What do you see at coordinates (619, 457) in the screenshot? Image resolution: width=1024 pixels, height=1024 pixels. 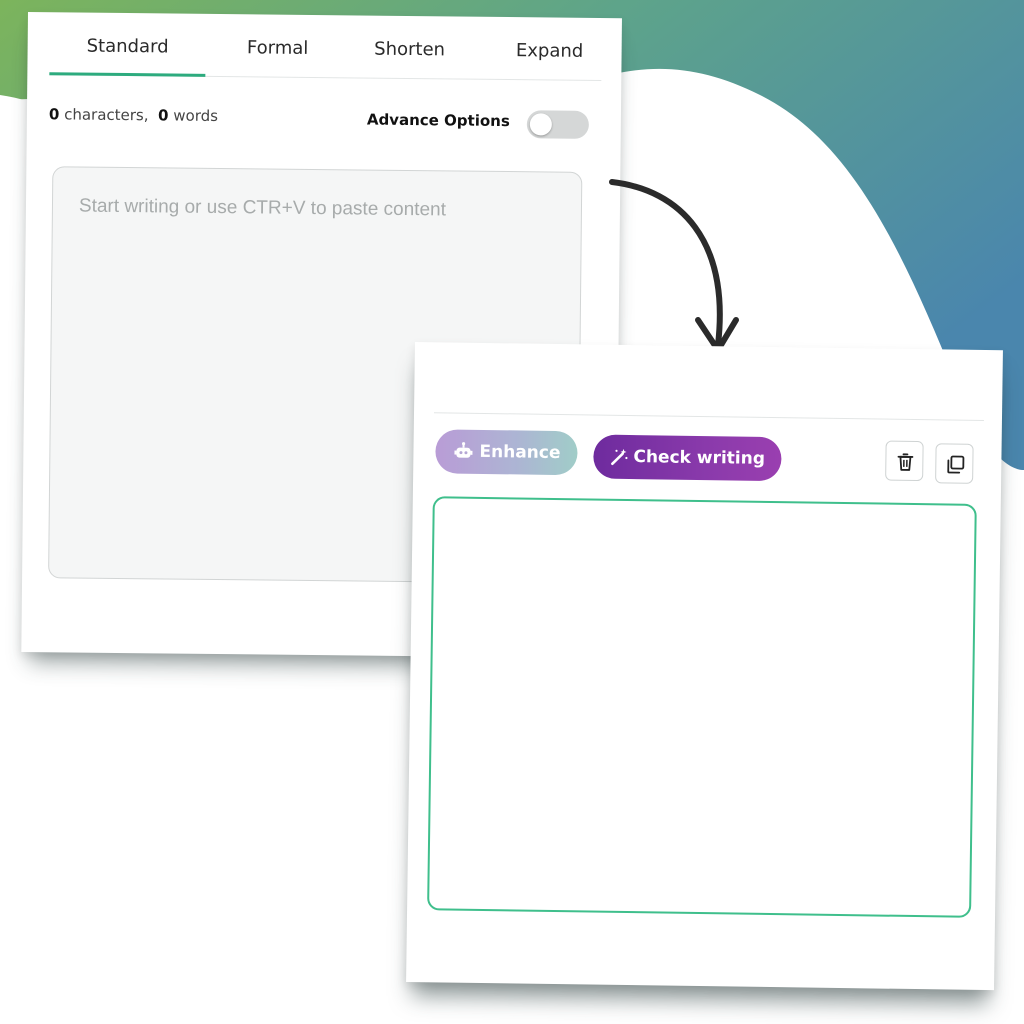 I see `magic-wand-icon` at bounding box center [619, 457].